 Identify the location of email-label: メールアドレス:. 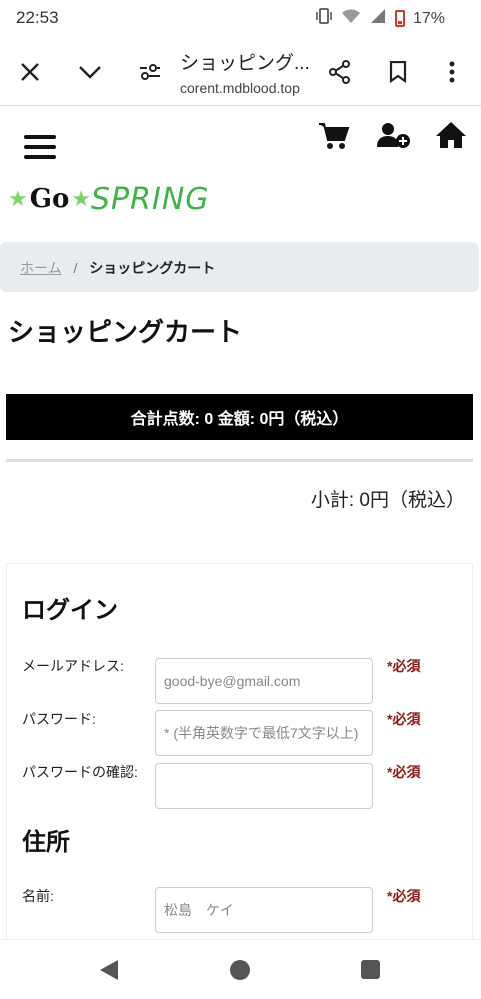
(73, 666).